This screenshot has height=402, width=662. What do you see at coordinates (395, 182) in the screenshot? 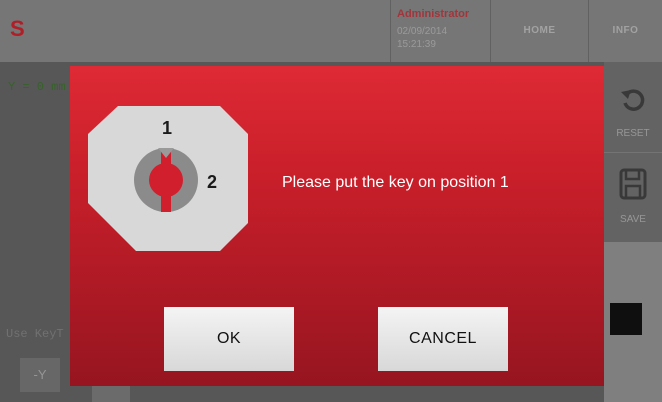
I see `dialog-message: Please put the key on position 1` at bounding box center [395, 182].